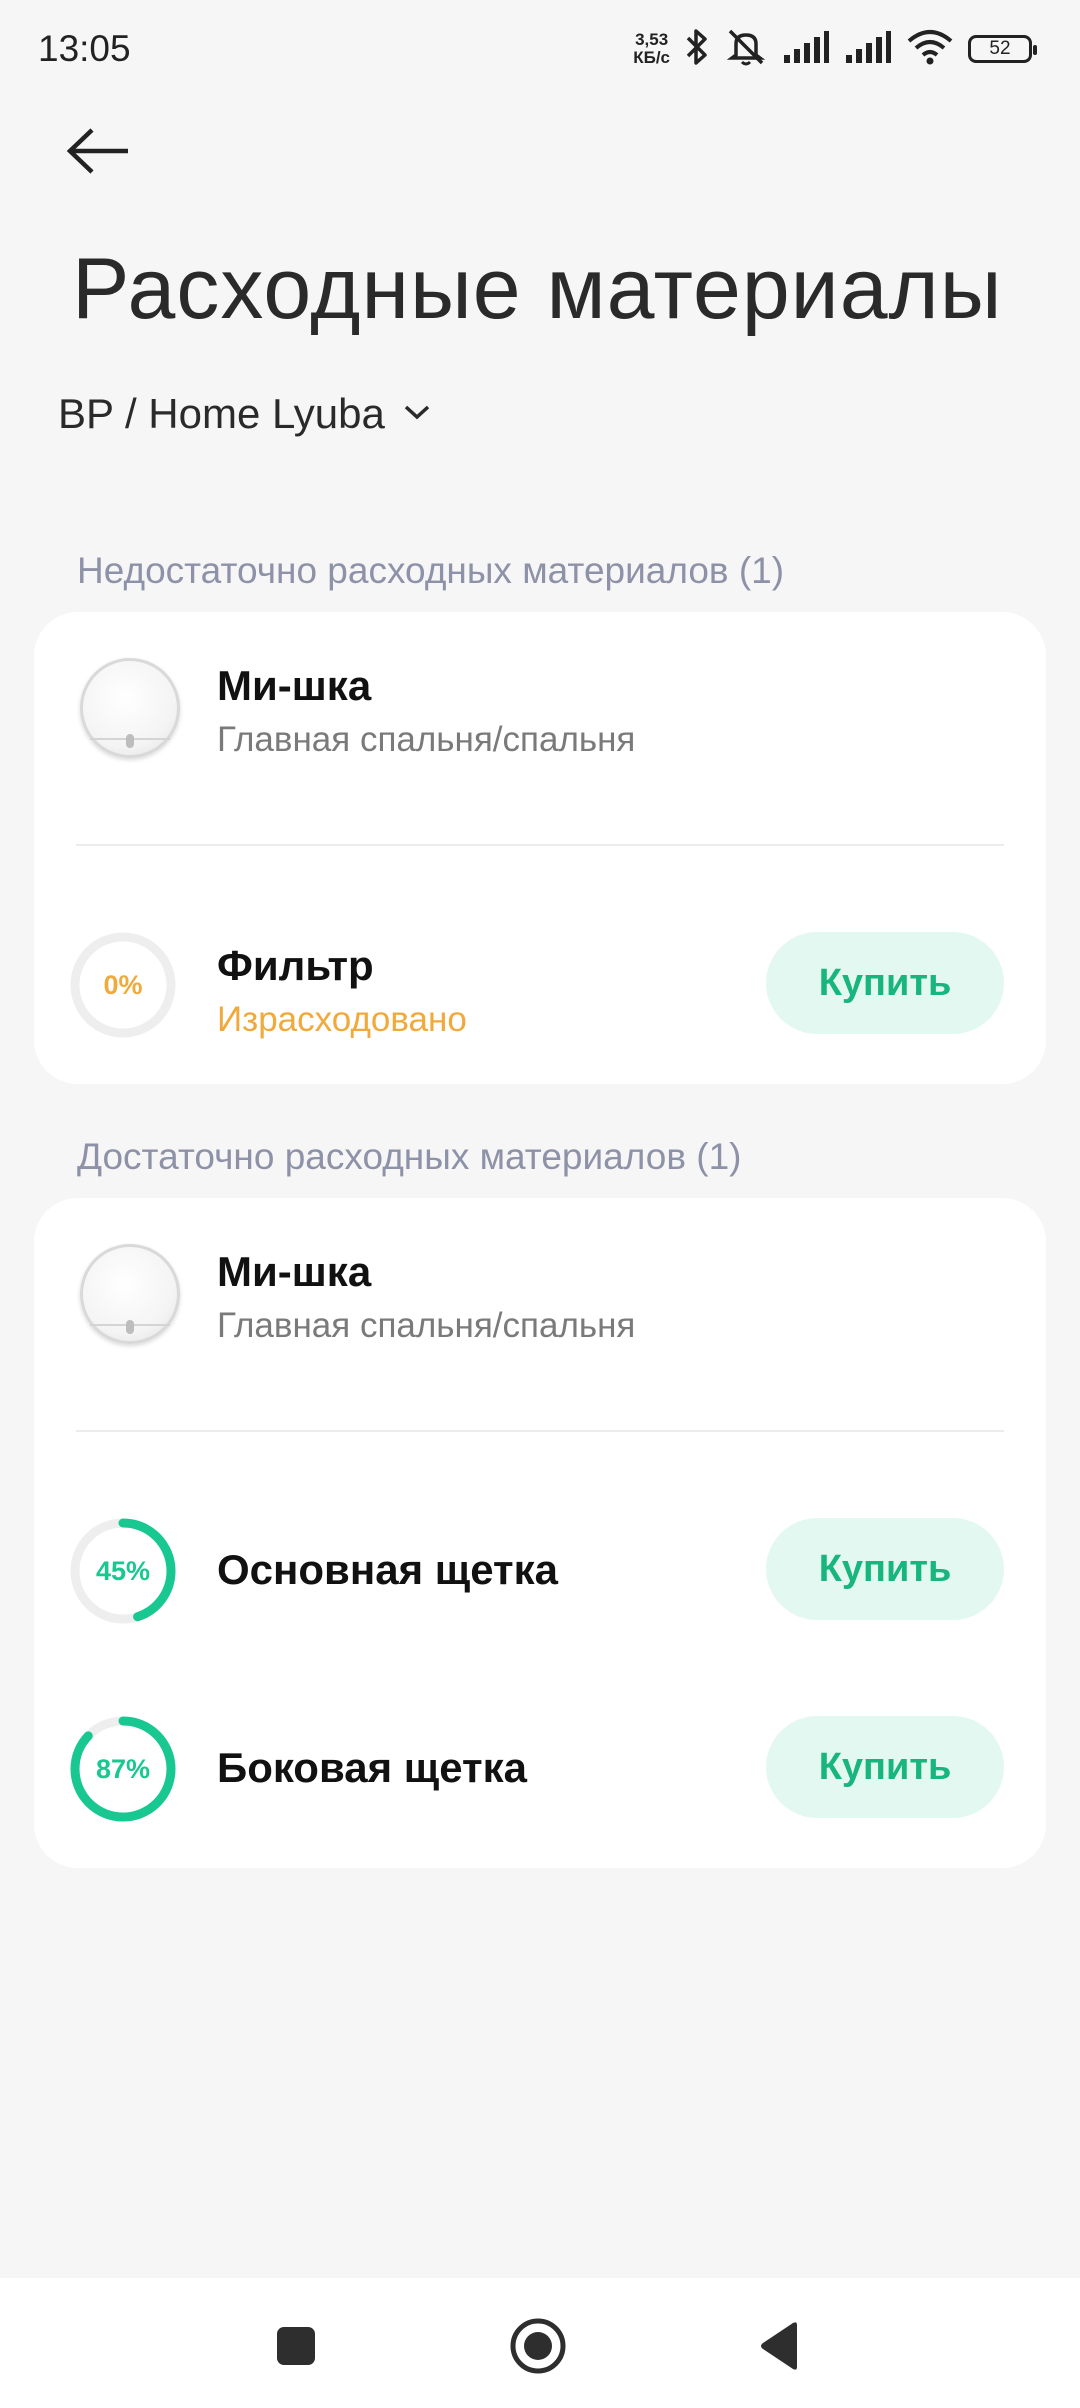 The width and height of the screenshot is (1080, 2408). Describe the element at coordinates (342, 1019) in the screenshot. I see `consumable-status: Израсходовано` at that location.